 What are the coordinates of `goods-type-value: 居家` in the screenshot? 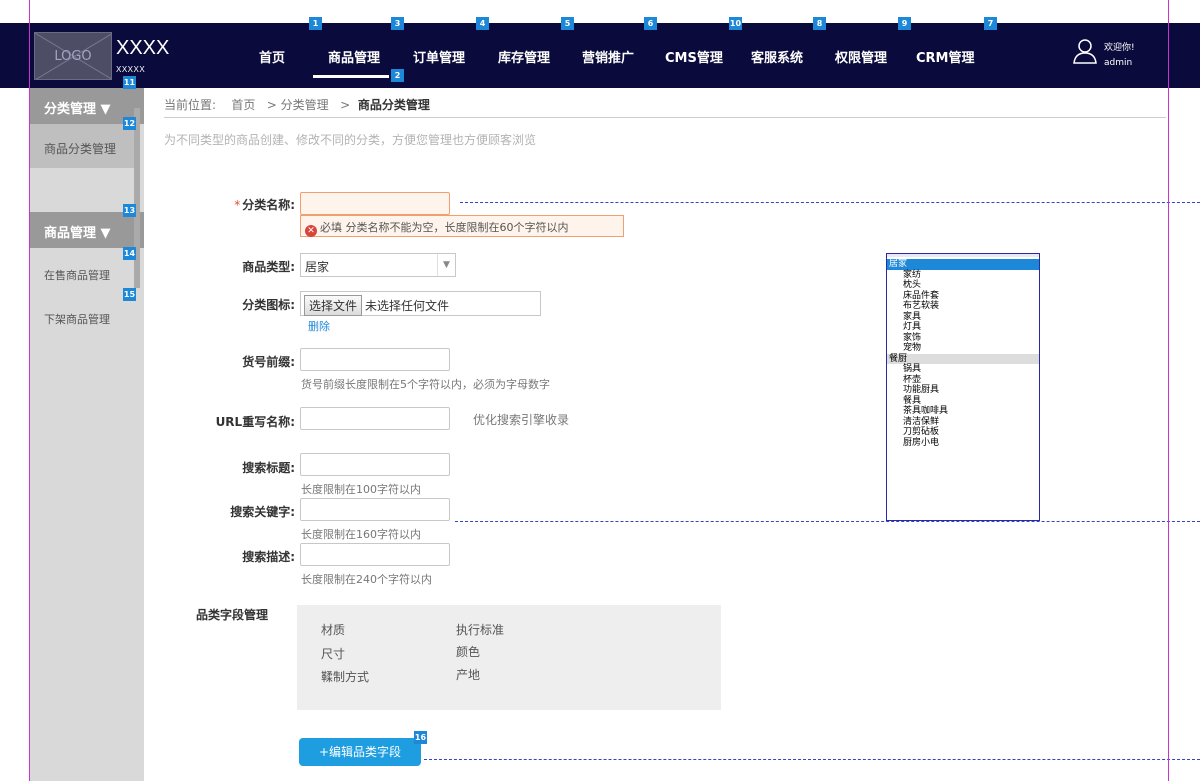 It's located at (317, 267).